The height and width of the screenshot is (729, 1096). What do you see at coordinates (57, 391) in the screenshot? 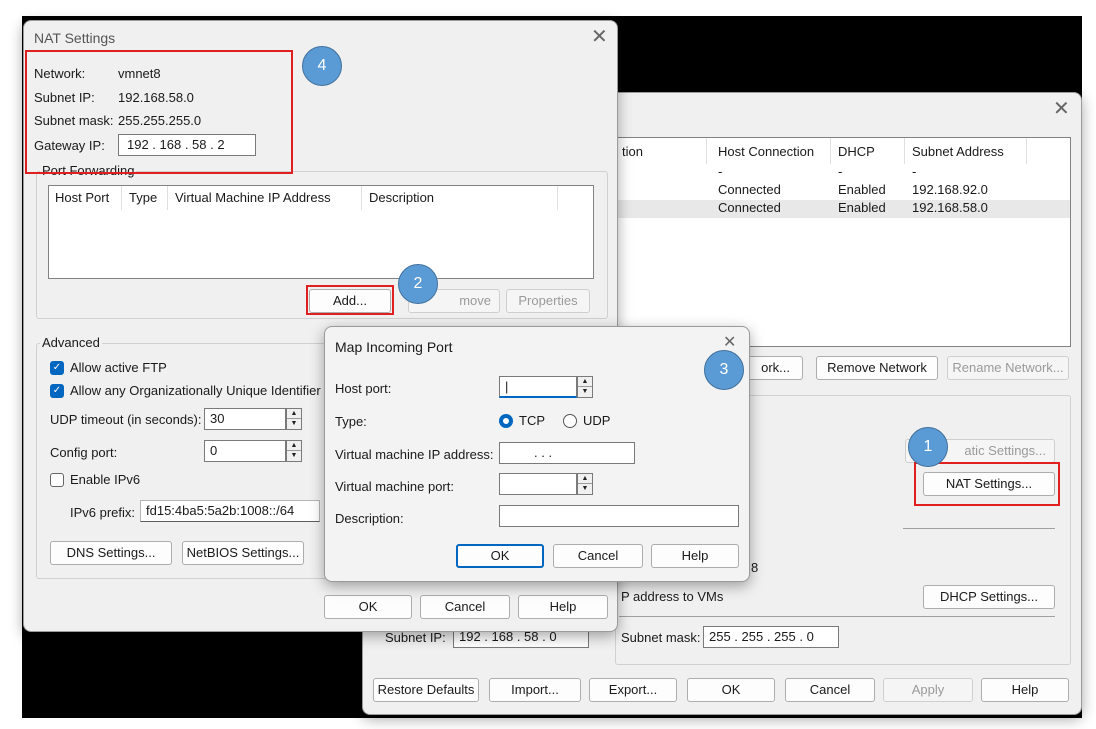
I see `allow-oui-checkbox: ✓` at bounding box center [57, 391].